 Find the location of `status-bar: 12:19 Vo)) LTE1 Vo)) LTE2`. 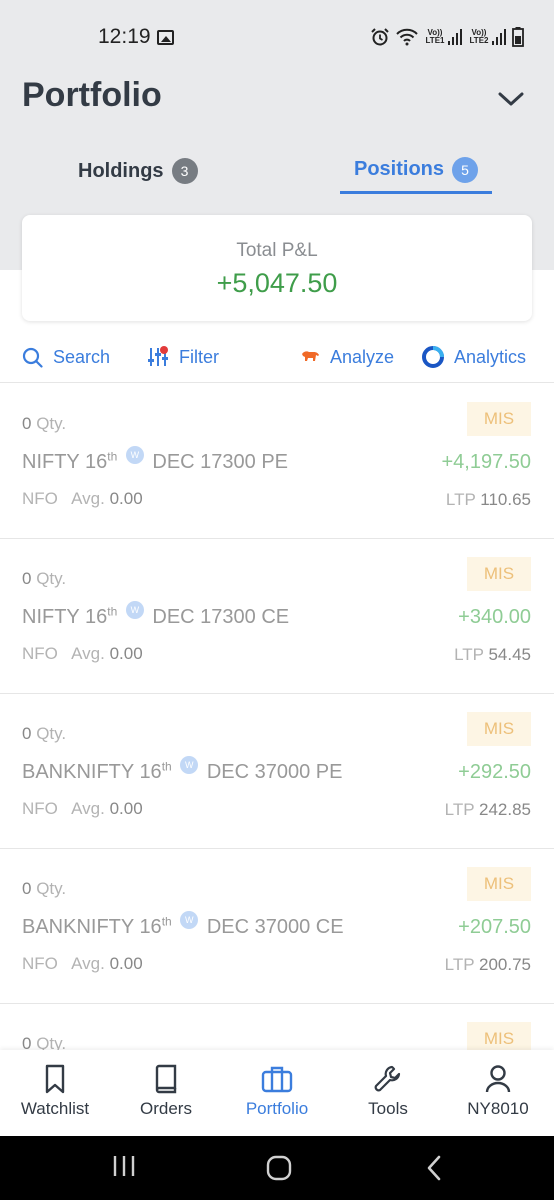

status-bar: 12:19 Vo)) LTE1 Vo)) LTE2 is located at coordinates (277, 35).